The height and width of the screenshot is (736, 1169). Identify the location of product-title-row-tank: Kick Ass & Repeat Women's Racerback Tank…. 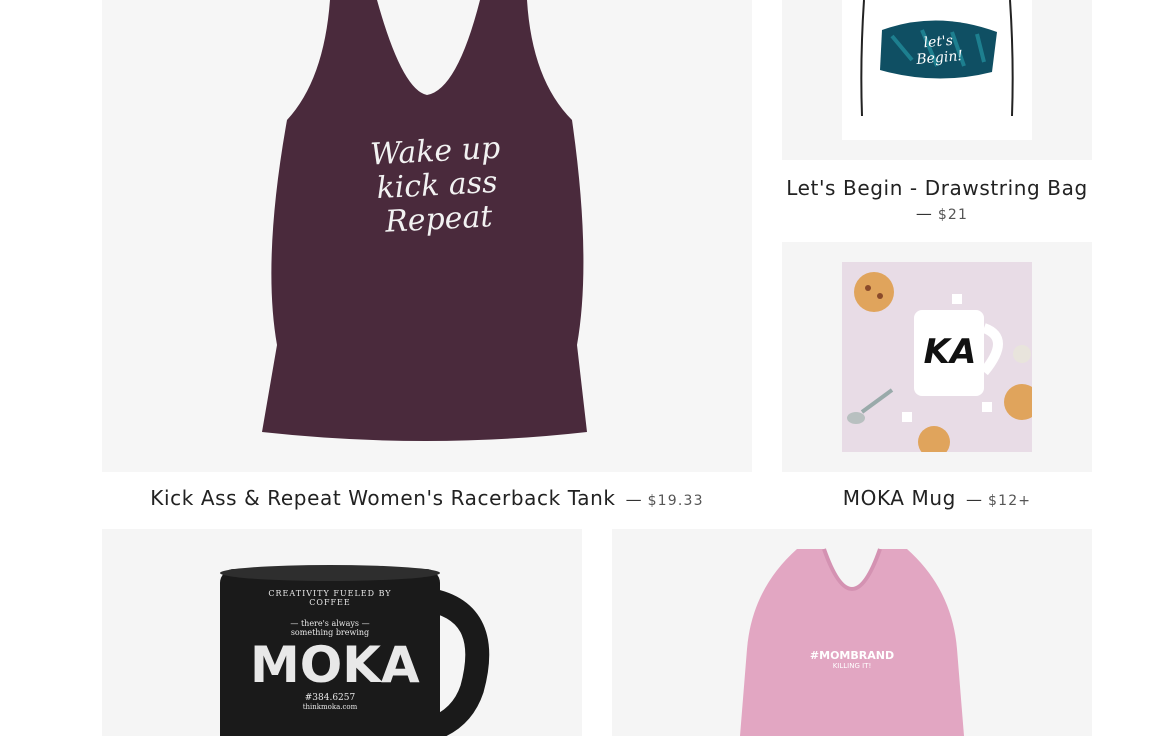
(427, 498).